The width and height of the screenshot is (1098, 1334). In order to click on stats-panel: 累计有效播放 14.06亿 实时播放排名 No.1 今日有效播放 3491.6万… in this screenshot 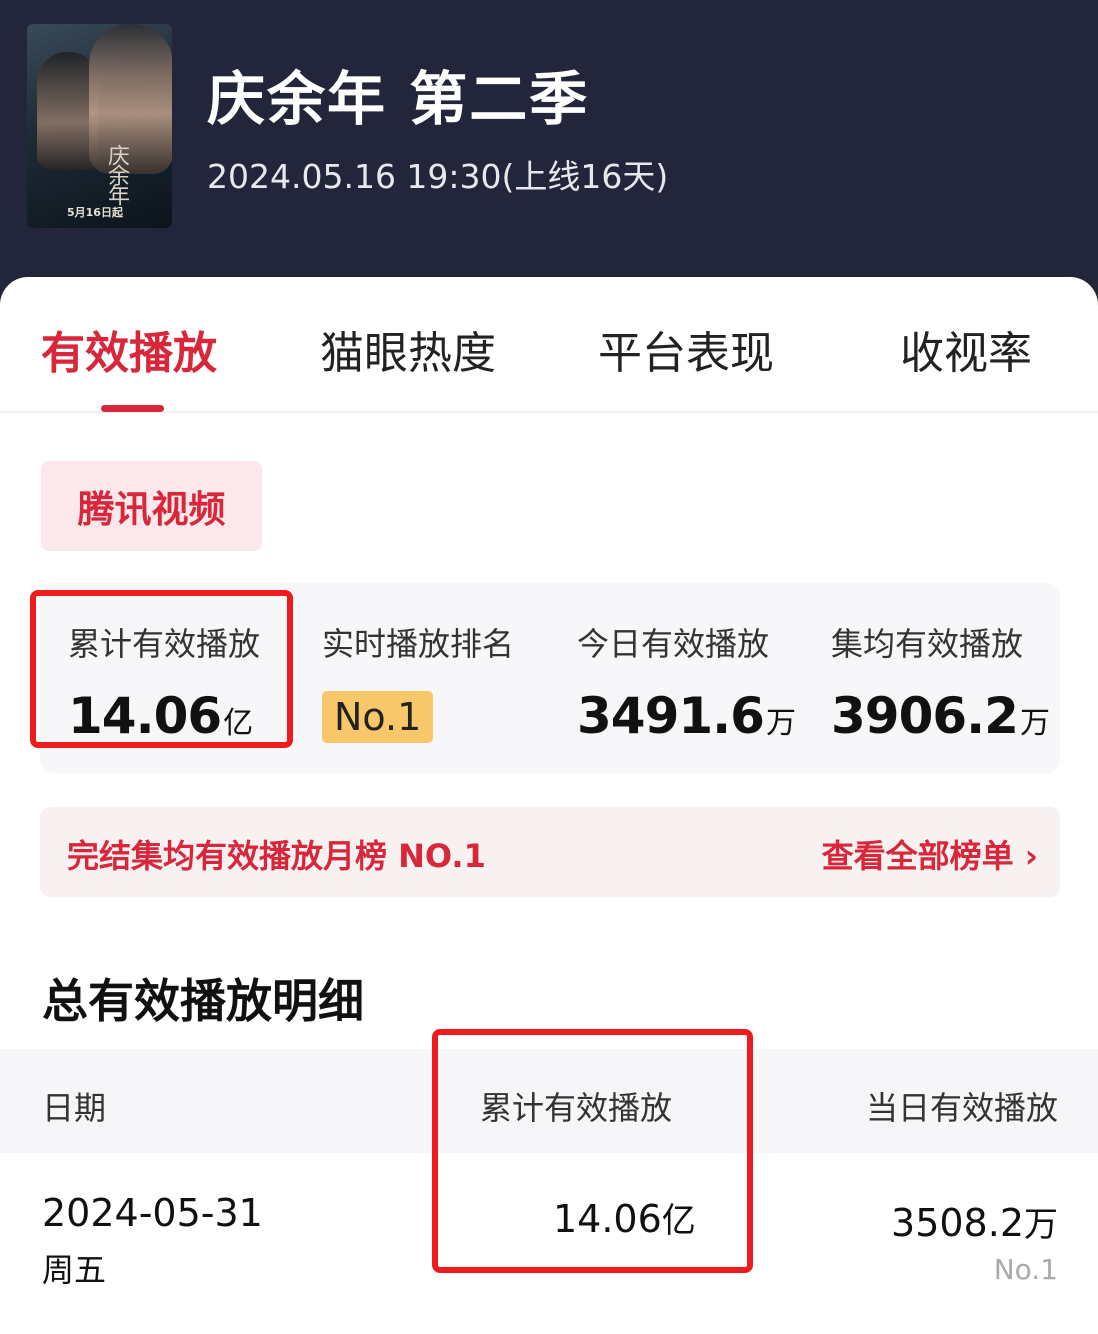, I will do `click(550, 678)`.